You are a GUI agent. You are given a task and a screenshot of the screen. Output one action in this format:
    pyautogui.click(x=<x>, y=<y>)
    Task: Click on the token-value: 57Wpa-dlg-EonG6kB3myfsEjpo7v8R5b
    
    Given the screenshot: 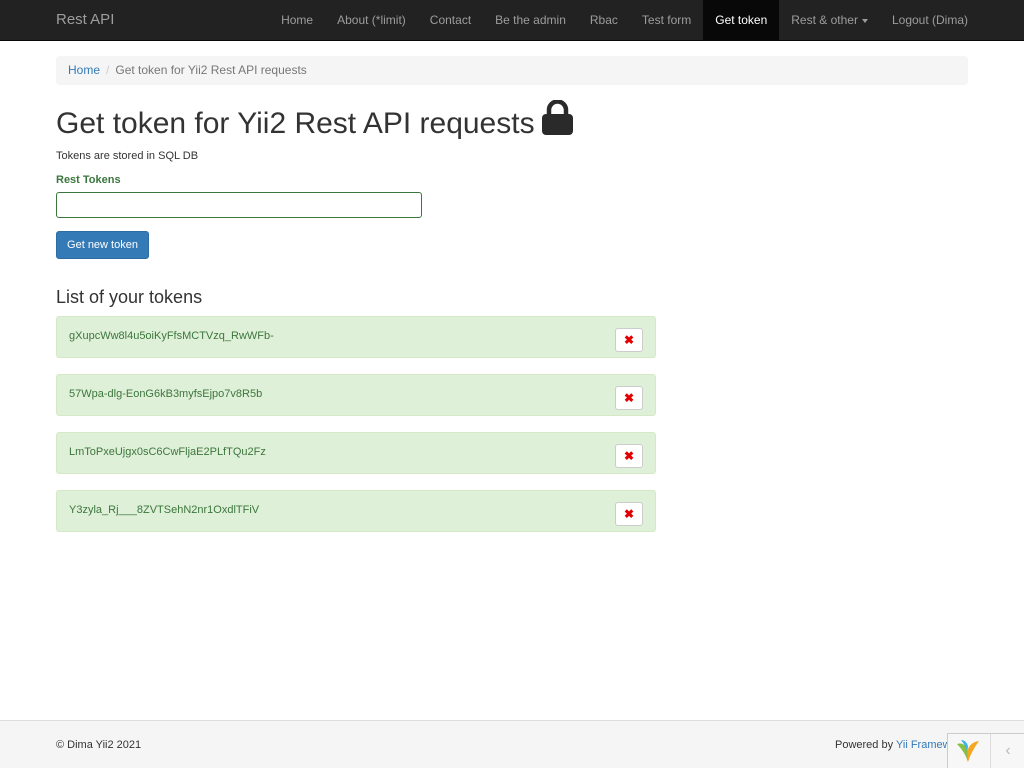 What is the action you would take?
    pyautogui.click(x=166, y=394)
    